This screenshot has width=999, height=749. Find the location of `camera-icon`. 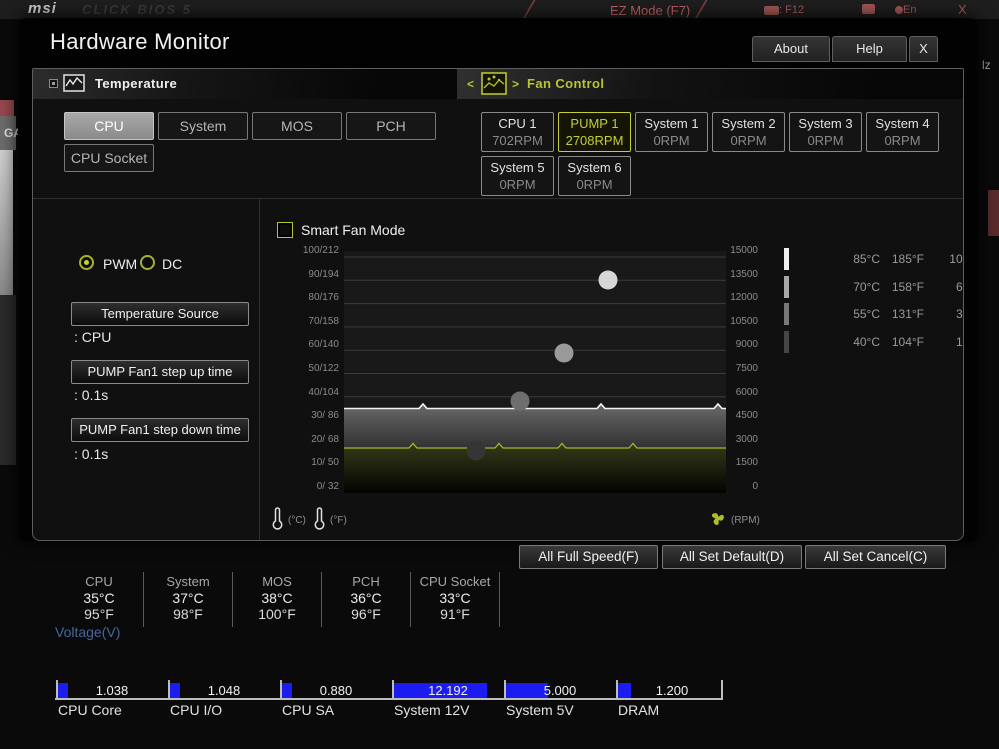

camera-icon is located at coordinates (771, 10).